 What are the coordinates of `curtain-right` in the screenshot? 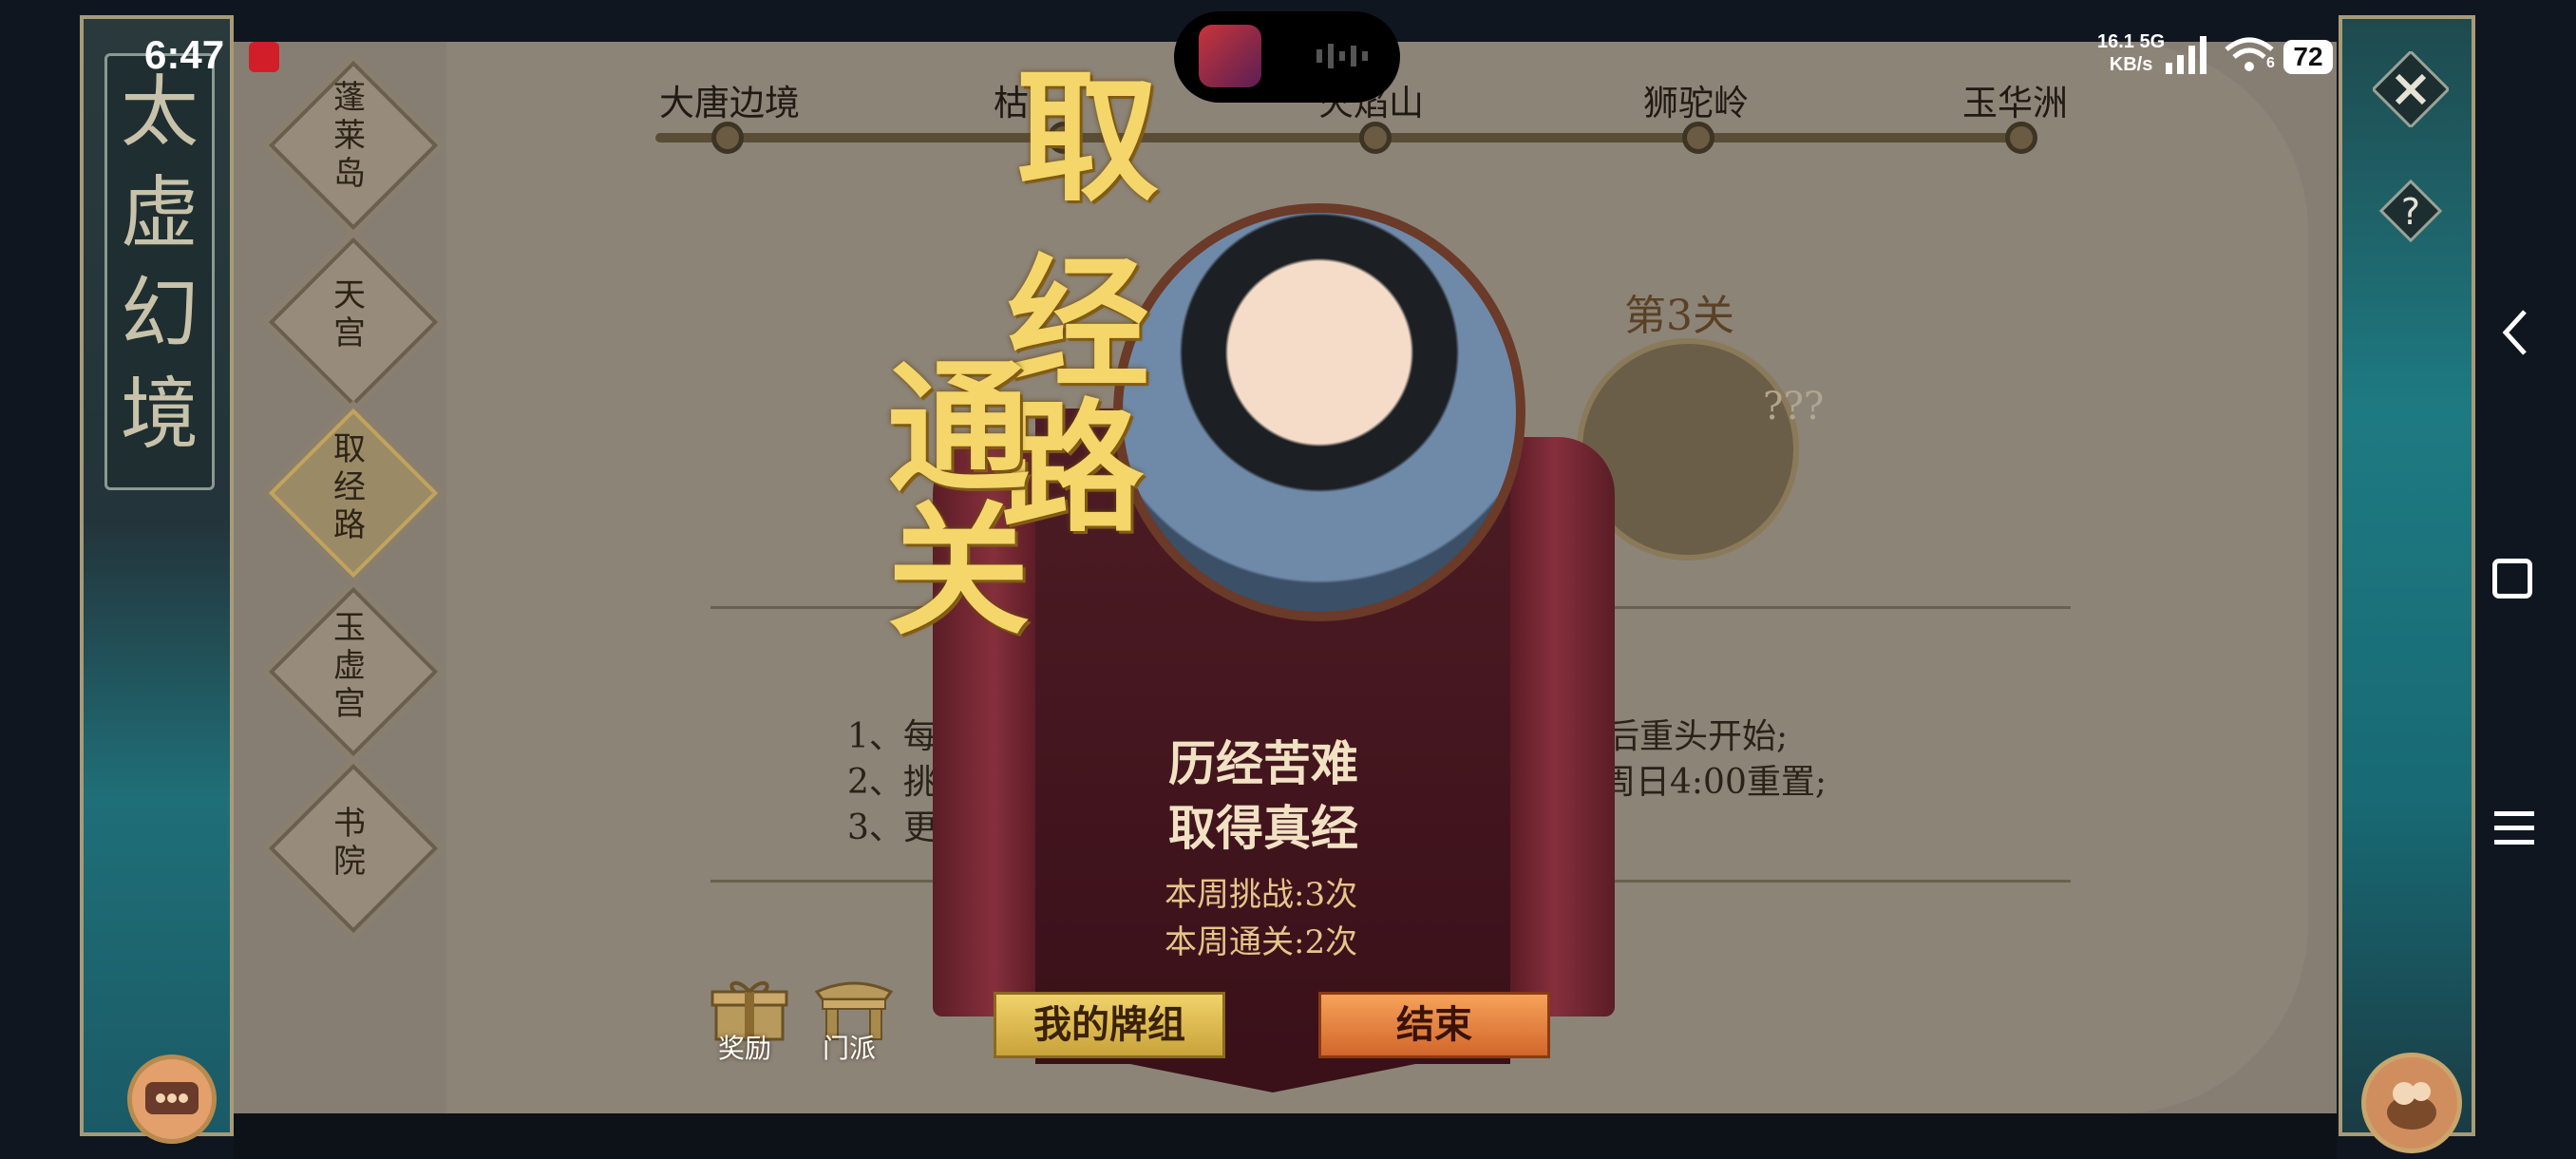 It's located at (1554, 726).